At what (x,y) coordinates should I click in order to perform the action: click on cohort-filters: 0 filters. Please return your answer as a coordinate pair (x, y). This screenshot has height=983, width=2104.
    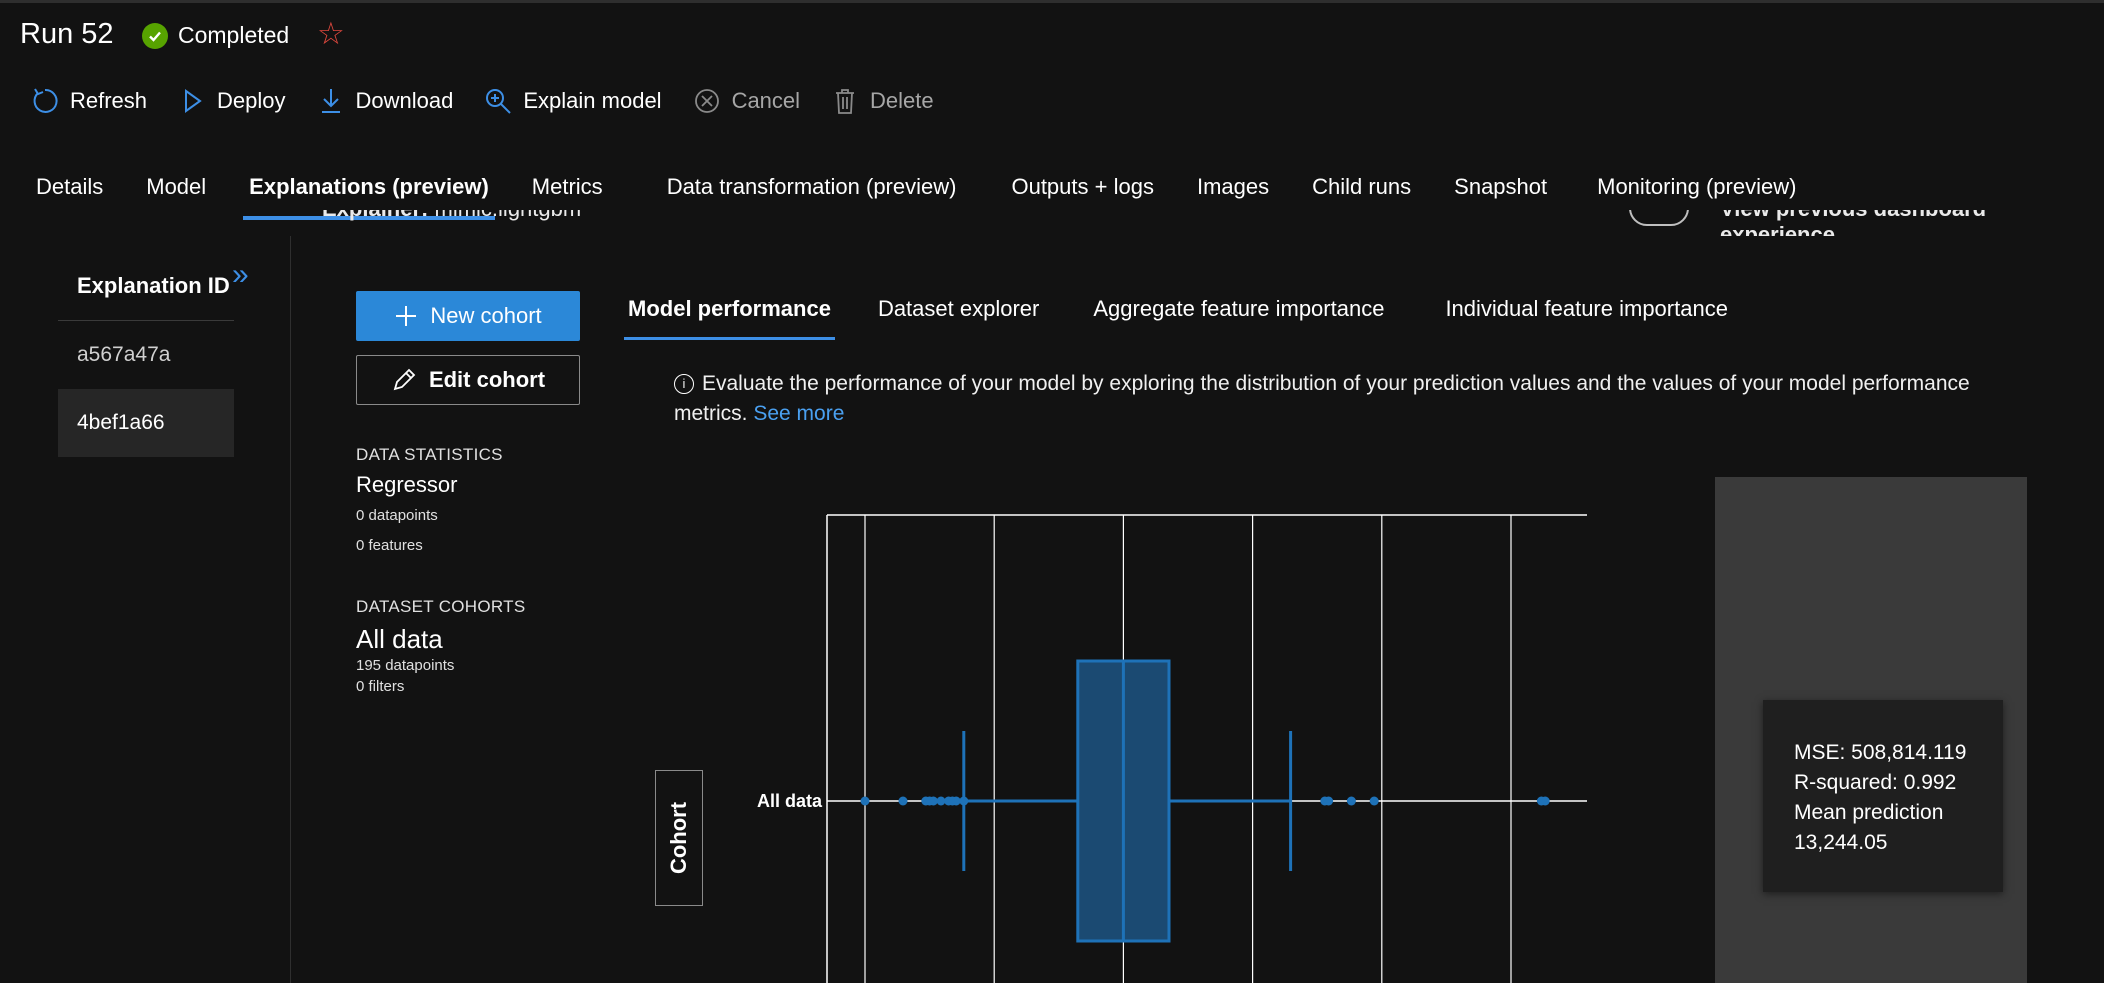
    Looking at the image, I should click on (380, 686).